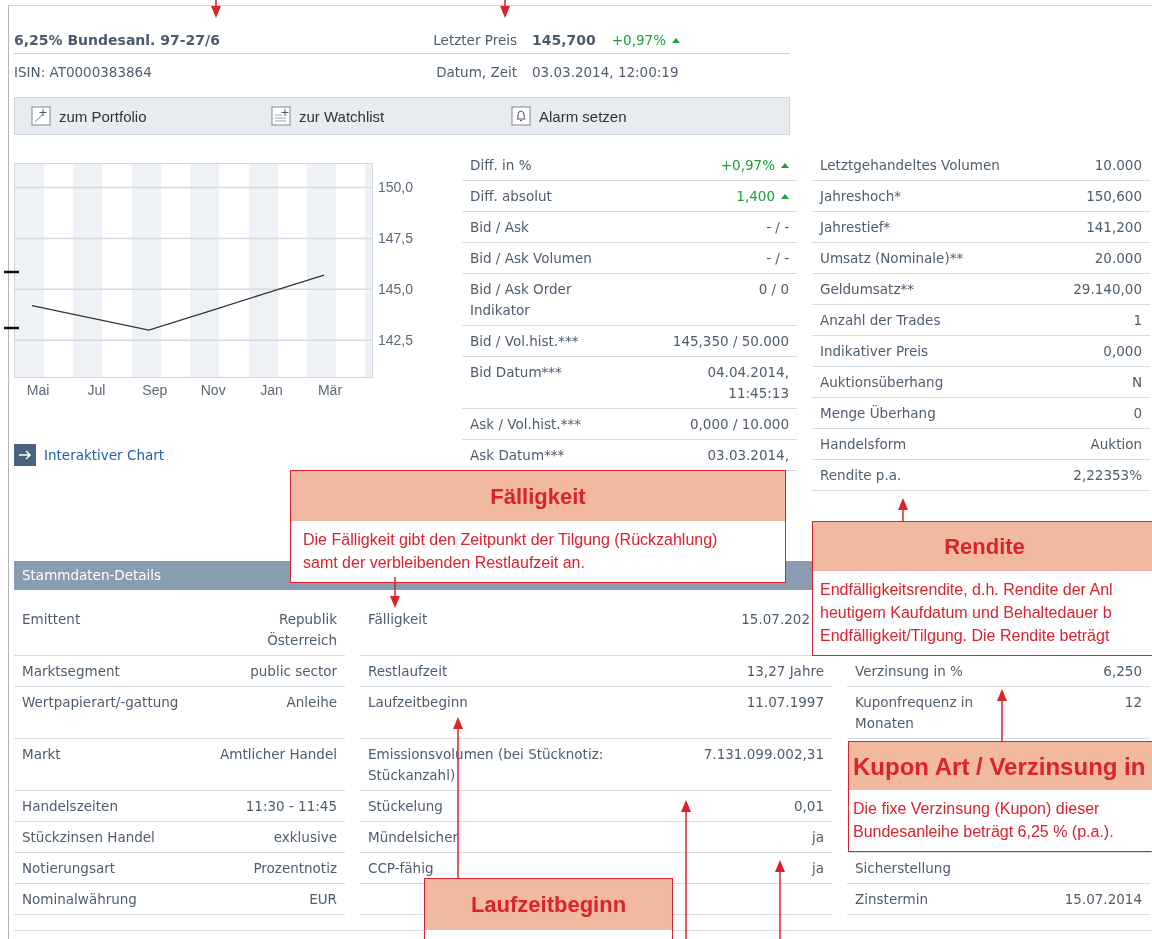 The width and height of the screenshot is (1152, 939). What do you see at coordinates (1118, 165) in the screenshot?
I see `row-value: 10.000` at bounding box center [1118, 165].